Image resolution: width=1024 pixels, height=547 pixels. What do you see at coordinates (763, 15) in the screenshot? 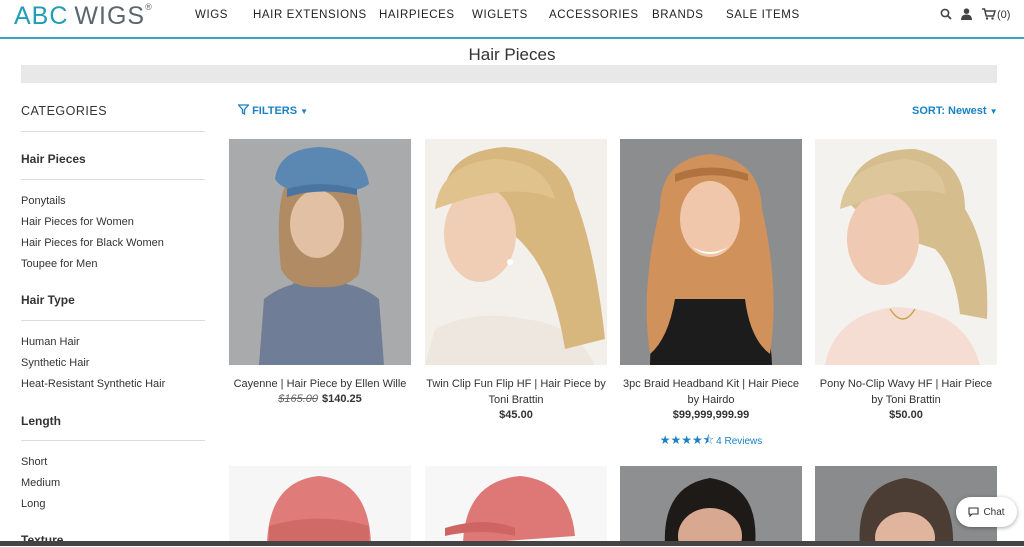
I see `nav-sale-items: SALE ITEMS` at bounding box center [763, 15].